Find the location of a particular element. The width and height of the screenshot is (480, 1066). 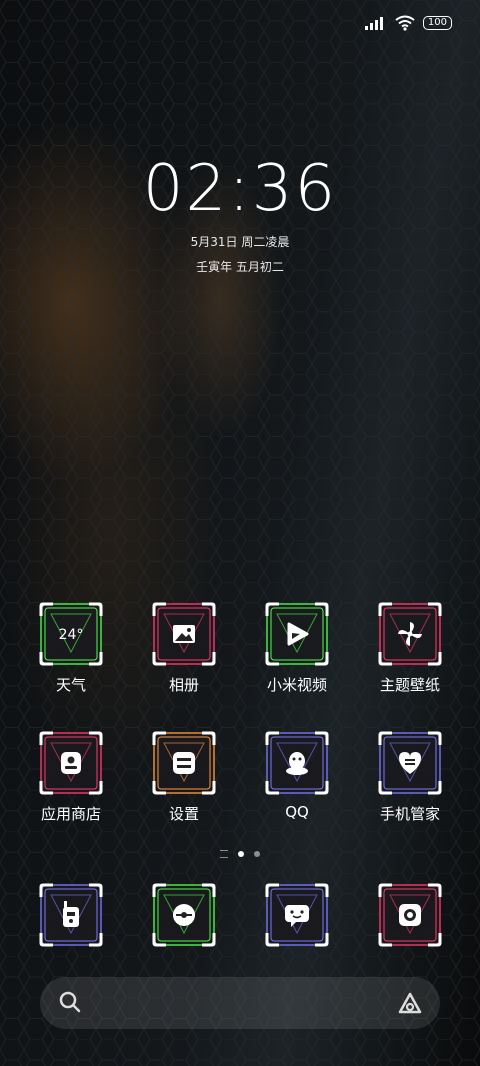

dock-app-camera is located at coordinates (410, 915).